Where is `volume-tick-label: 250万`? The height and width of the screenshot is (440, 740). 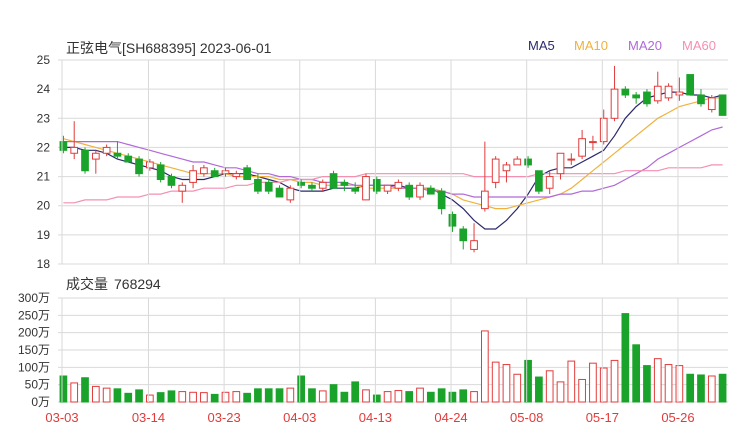
volume-tick-label: 250万 is located at coordinates (34, 315).